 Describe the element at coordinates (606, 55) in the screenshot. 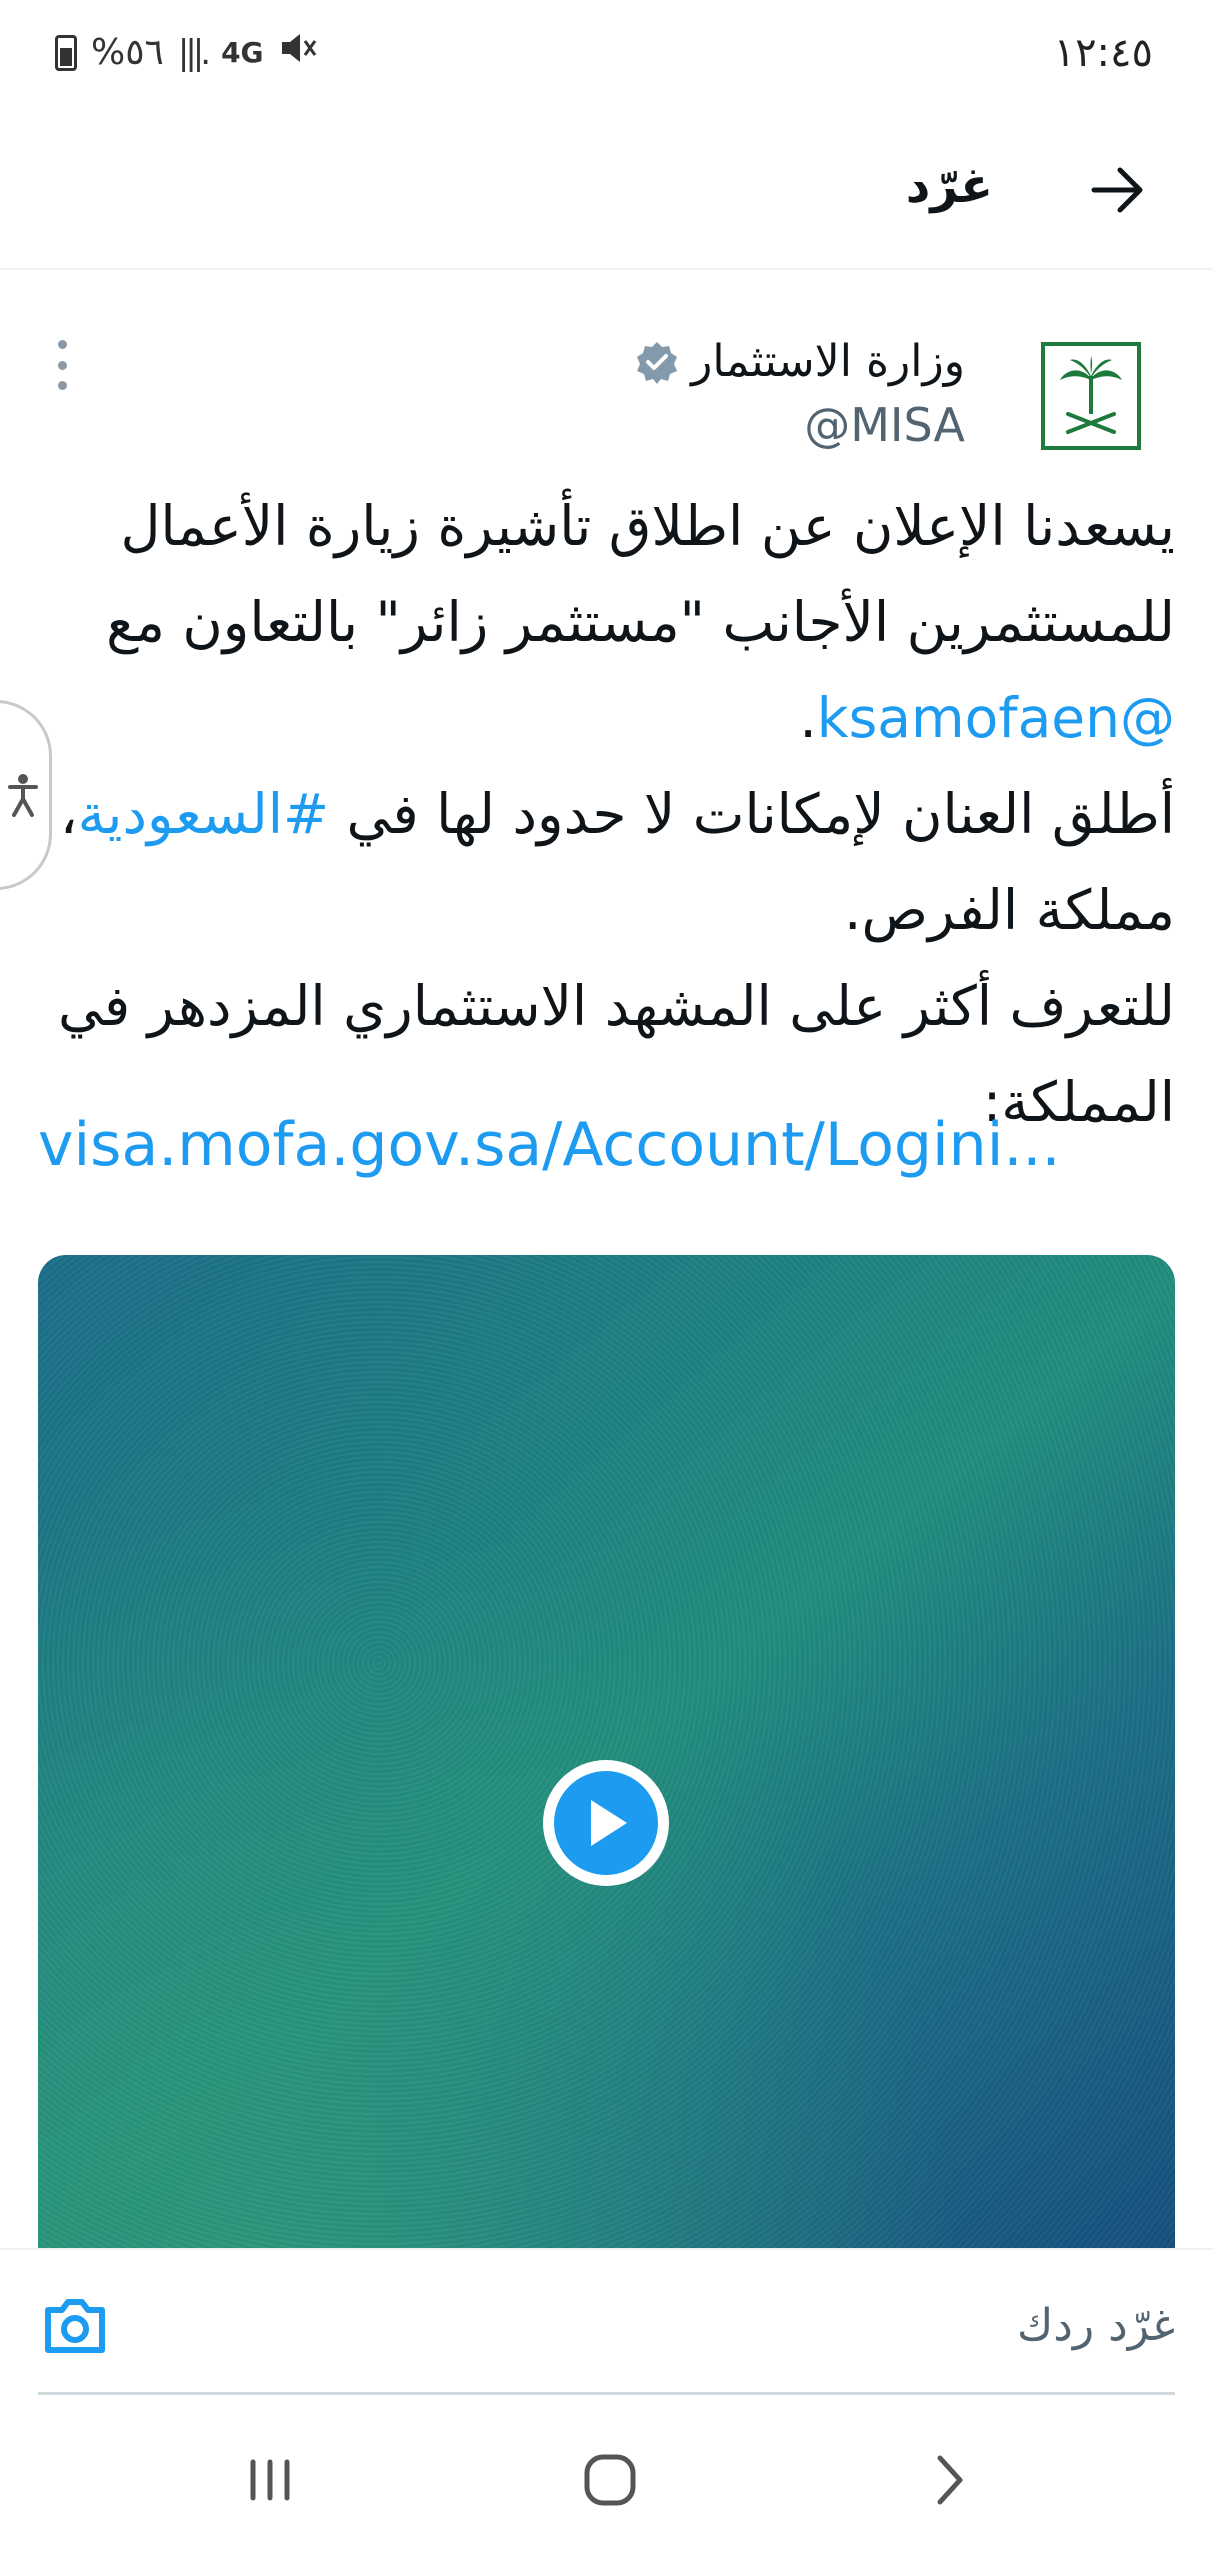

I see `status-bar: %٥٦ |||. 4G ١٢:٤٥` at that location.